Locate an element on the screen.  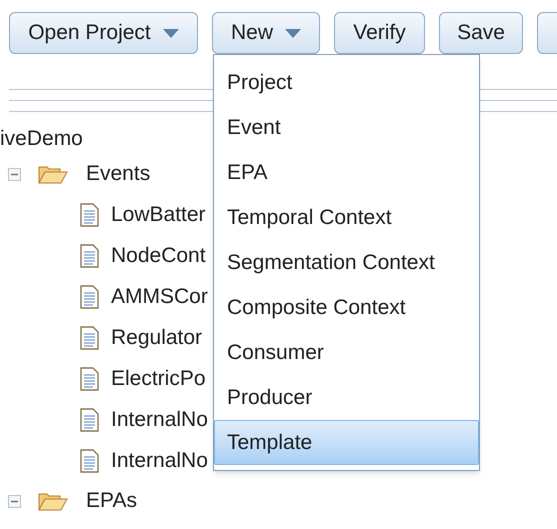
tree-item-label: LowBatter is located at coordinates (158, 214).